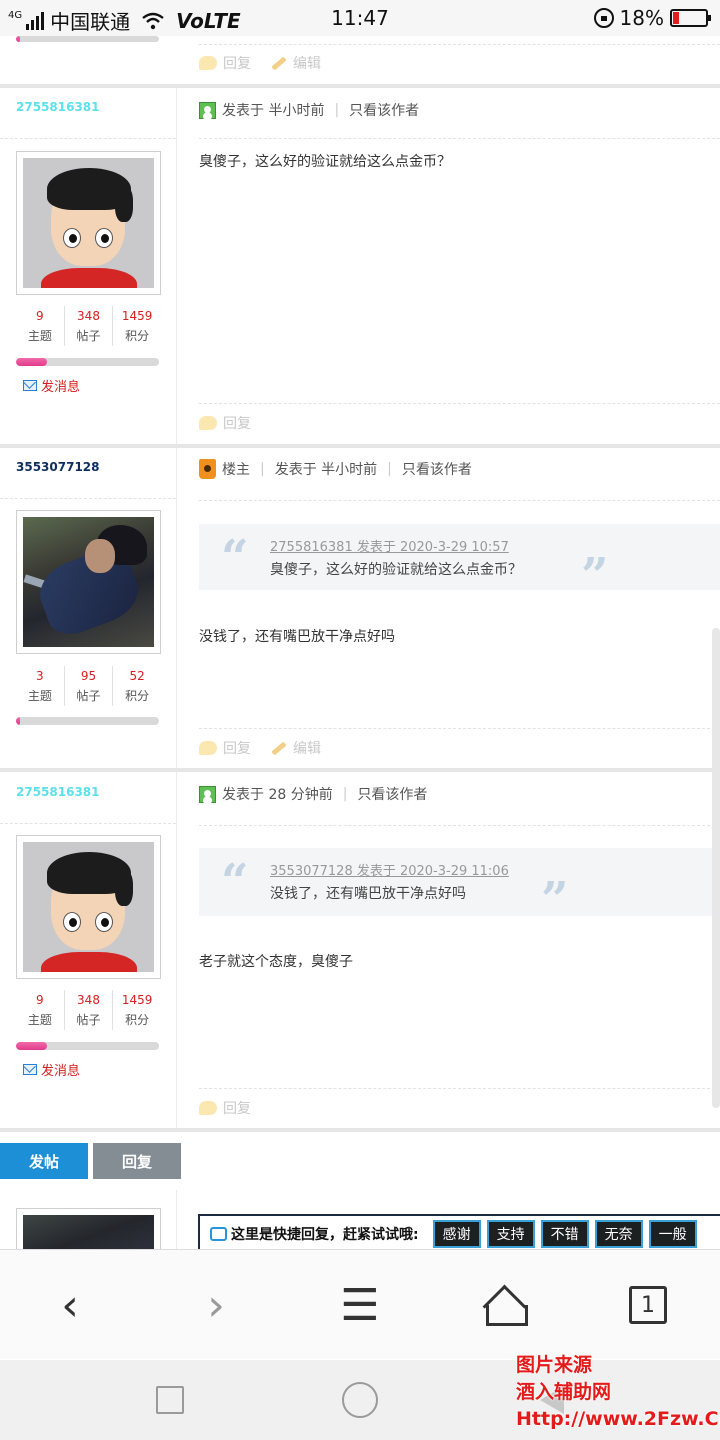  I want to click on quick-reply-tag: 不错, so click(564, 1234).